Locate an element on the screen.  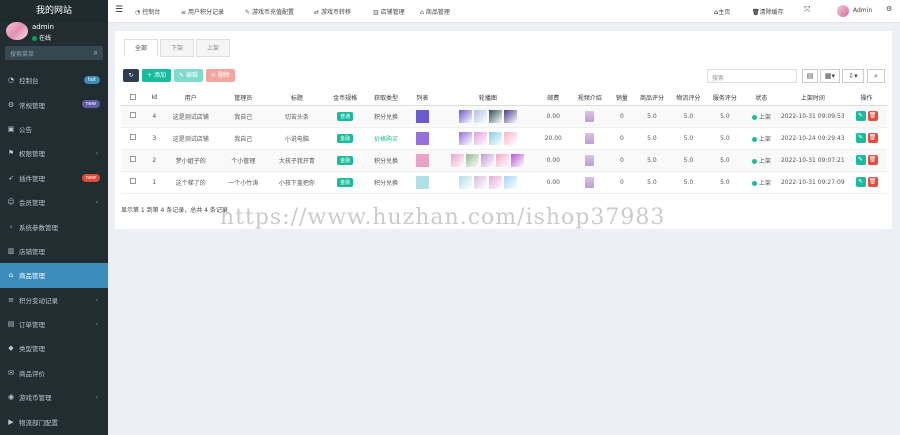
sidebar-item: ✉ 商品评价 is located at coordinates (54, 373).